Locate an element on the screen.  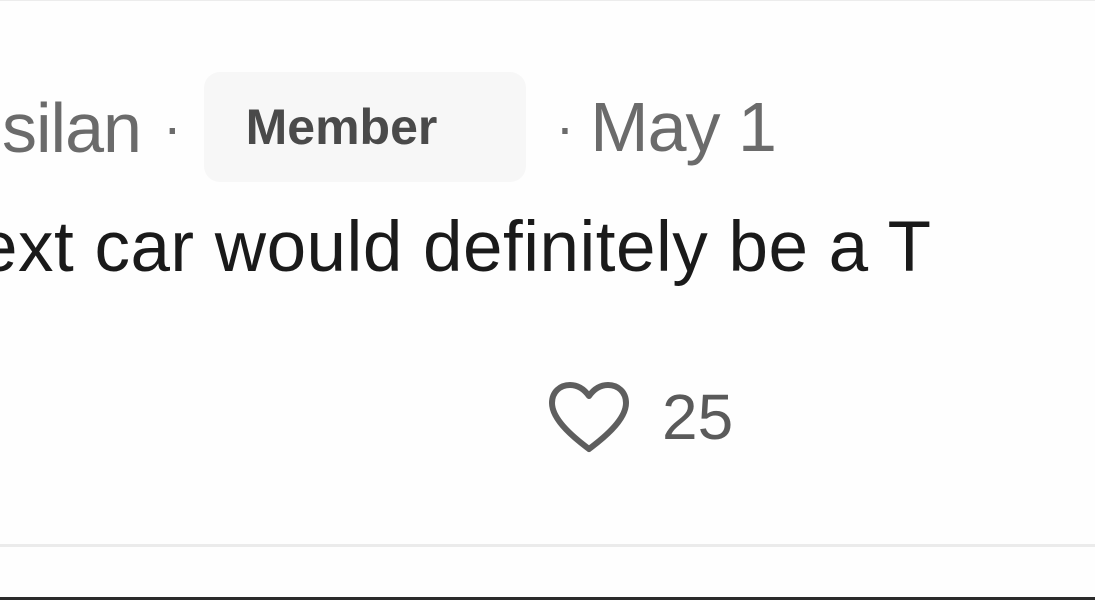
like-button: 25 is located at coordinates (639, 417).